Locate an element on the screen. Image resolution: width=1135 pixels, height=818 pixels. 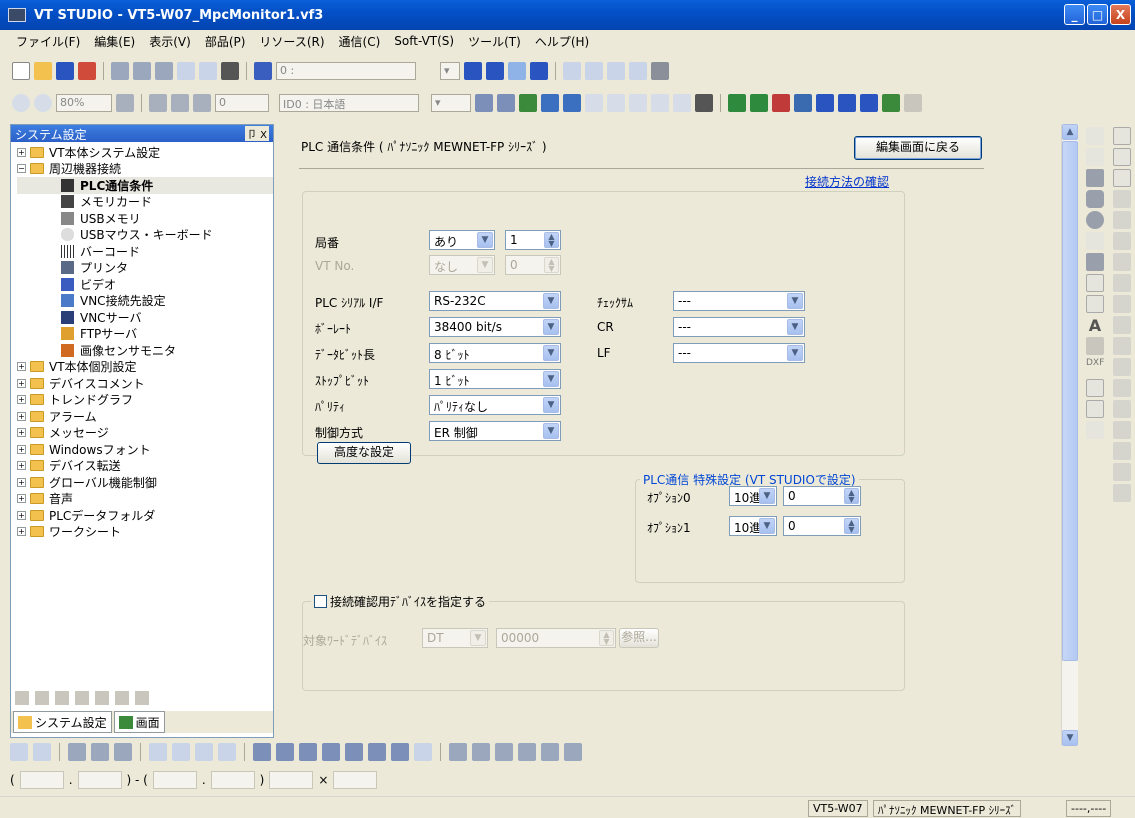
tree-item-vnc-server: VNCサーバ is located at coordinates (145, 317).